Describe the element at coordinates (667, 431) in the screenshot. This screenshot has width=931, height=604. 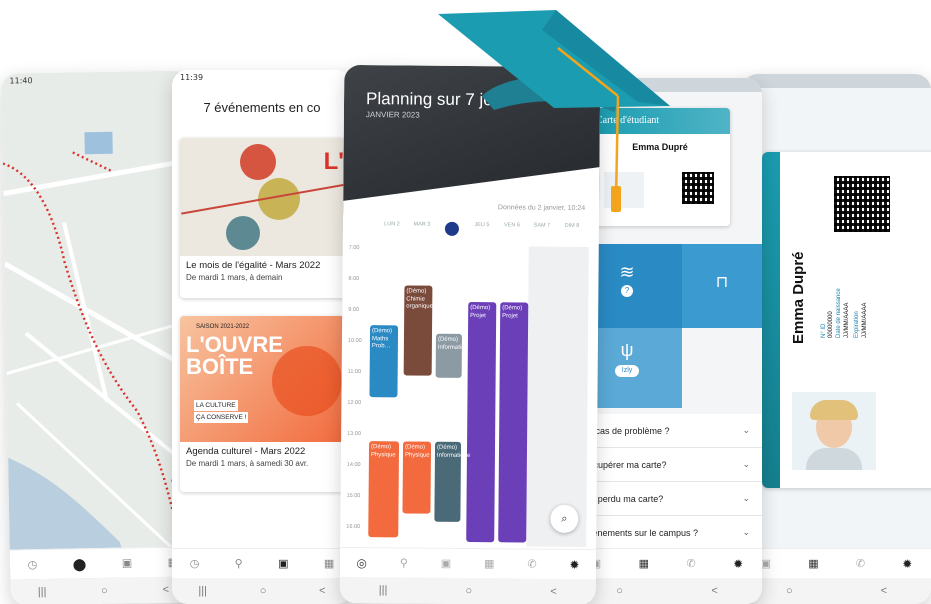
I see `faq-item: En cas de problème ? ⌄` at that location.